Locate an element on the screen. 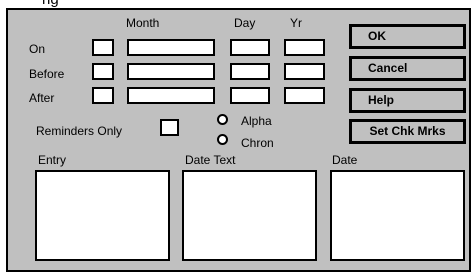 The width and height of the screenshot is (475, 276). day-column-header: Day is located at coordinates (245, 23).